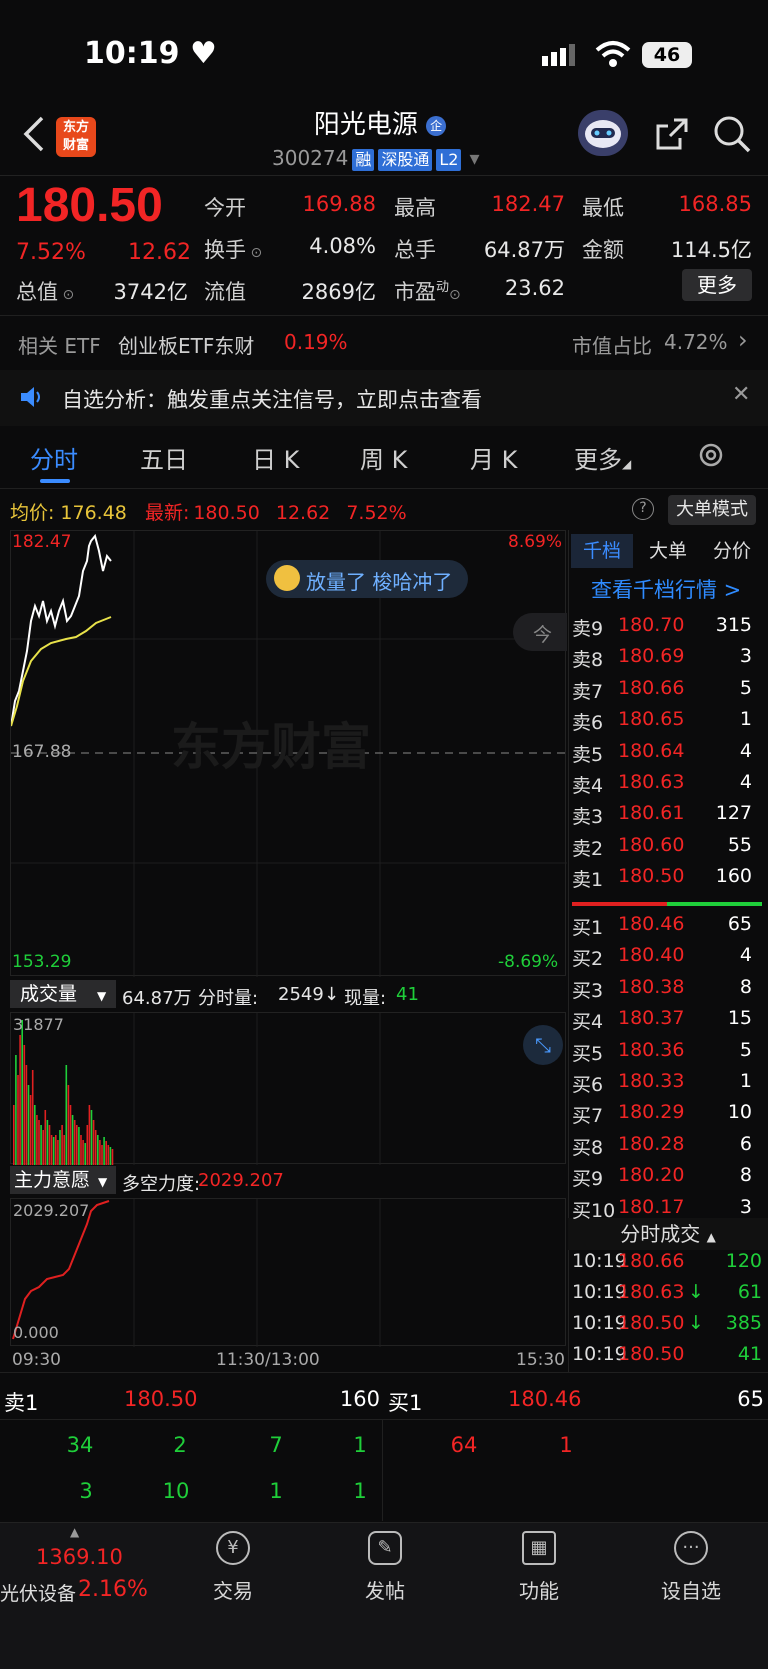 This screenshot has height=1669, width=768. What do you see at coordinates (342, 246) in the screenshot?
I see `turnover-value: 4.08%` at bounding box center [342, 246].